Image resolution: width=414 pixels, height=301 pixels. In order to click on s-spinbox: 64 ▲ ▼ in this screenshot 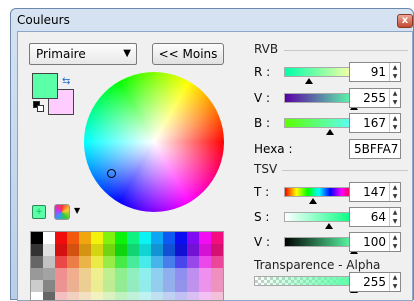, I will do `click(375, 217)`.